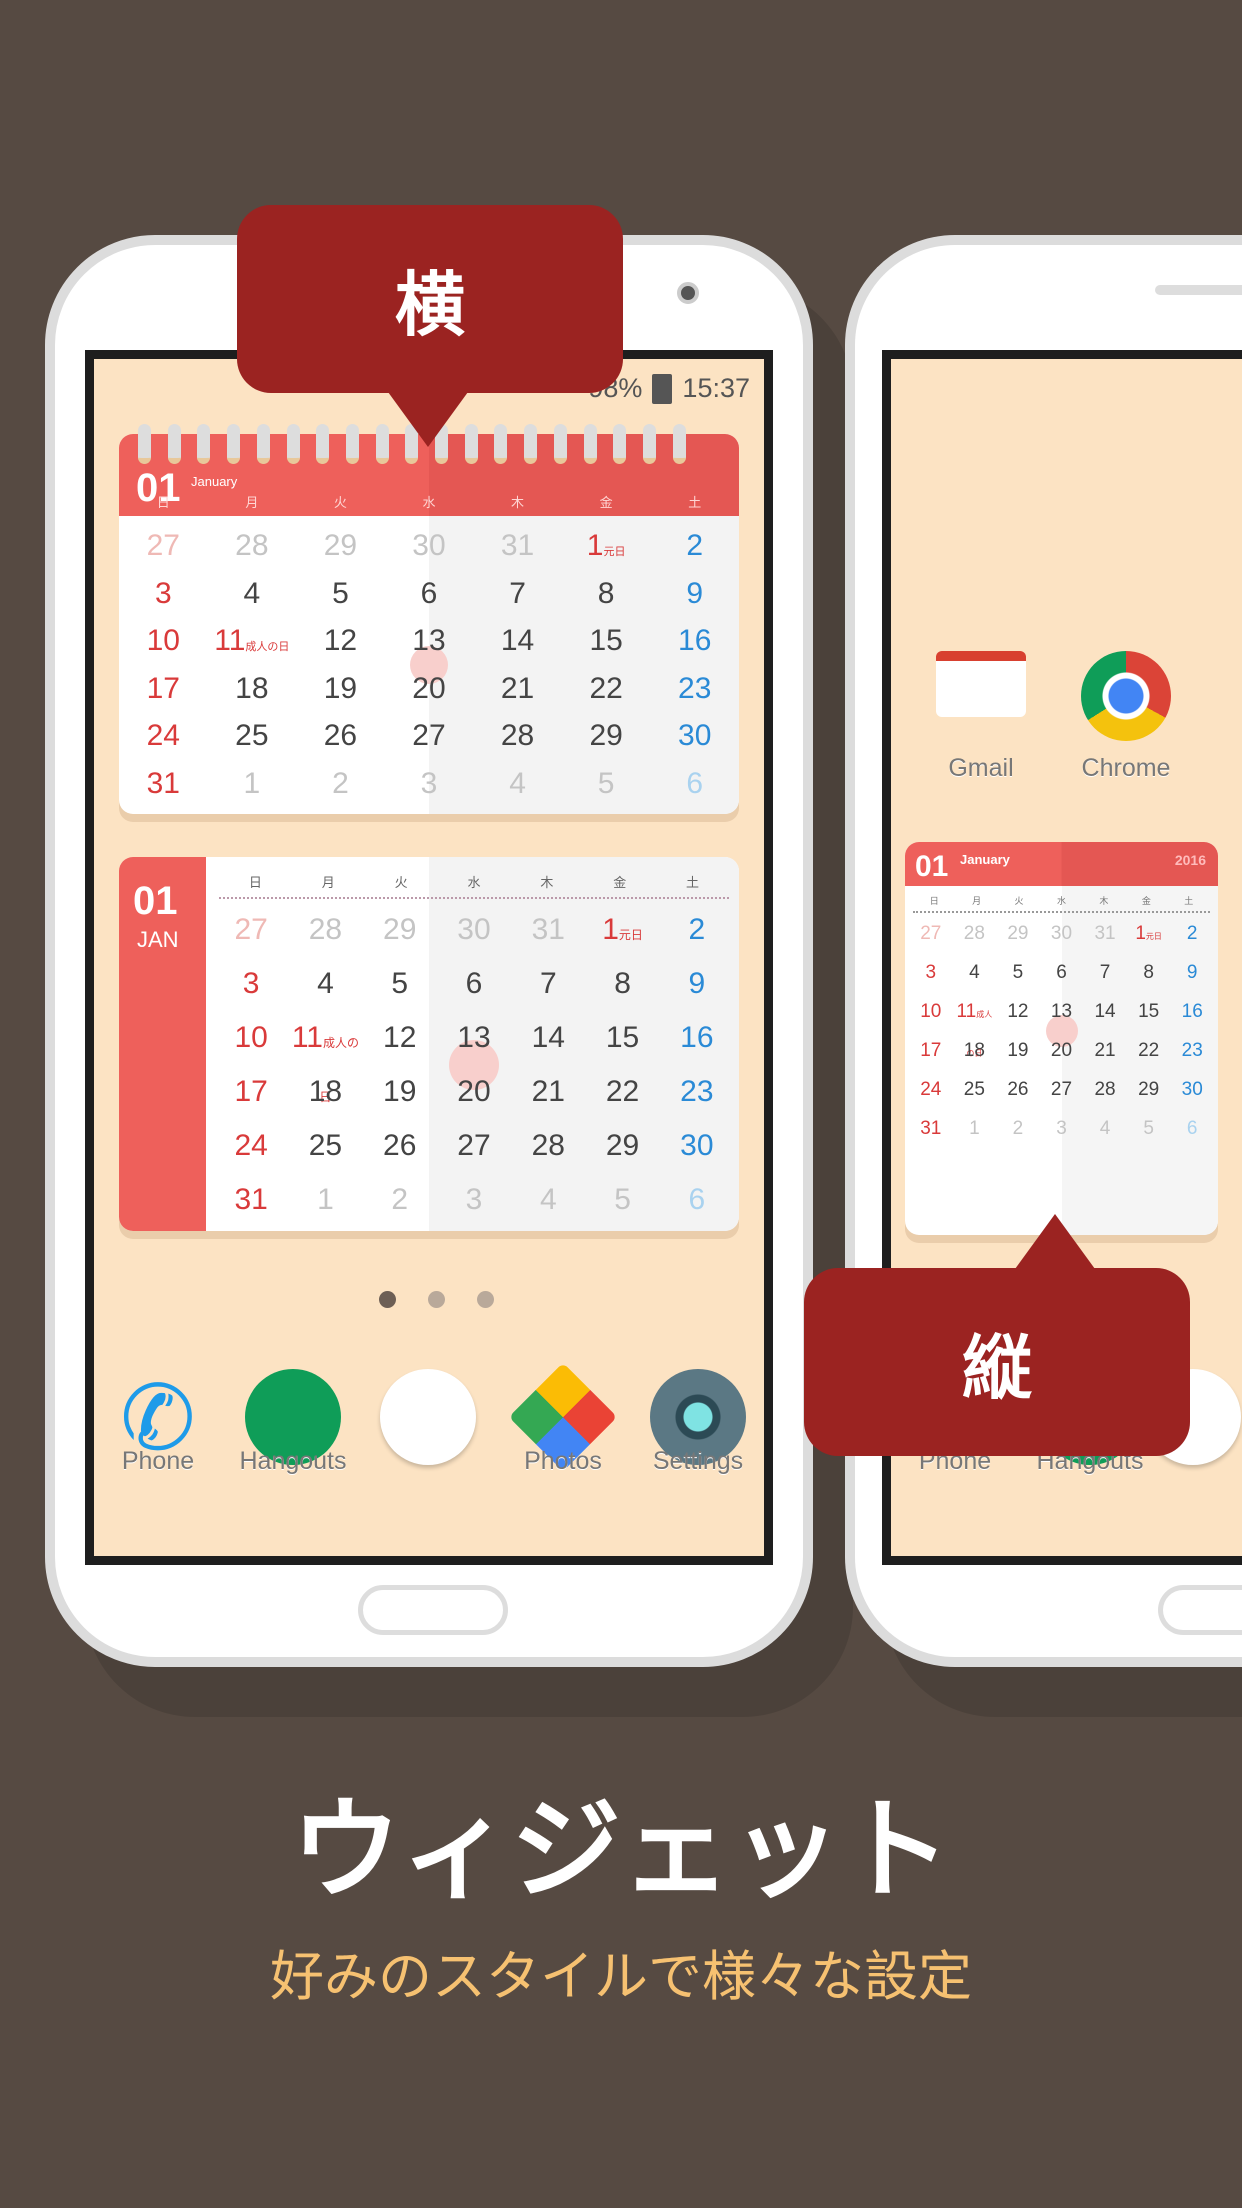  Describe the element at coordinates (1126, 768) in the screenshot. I see `app-label: Chrome` at that location.